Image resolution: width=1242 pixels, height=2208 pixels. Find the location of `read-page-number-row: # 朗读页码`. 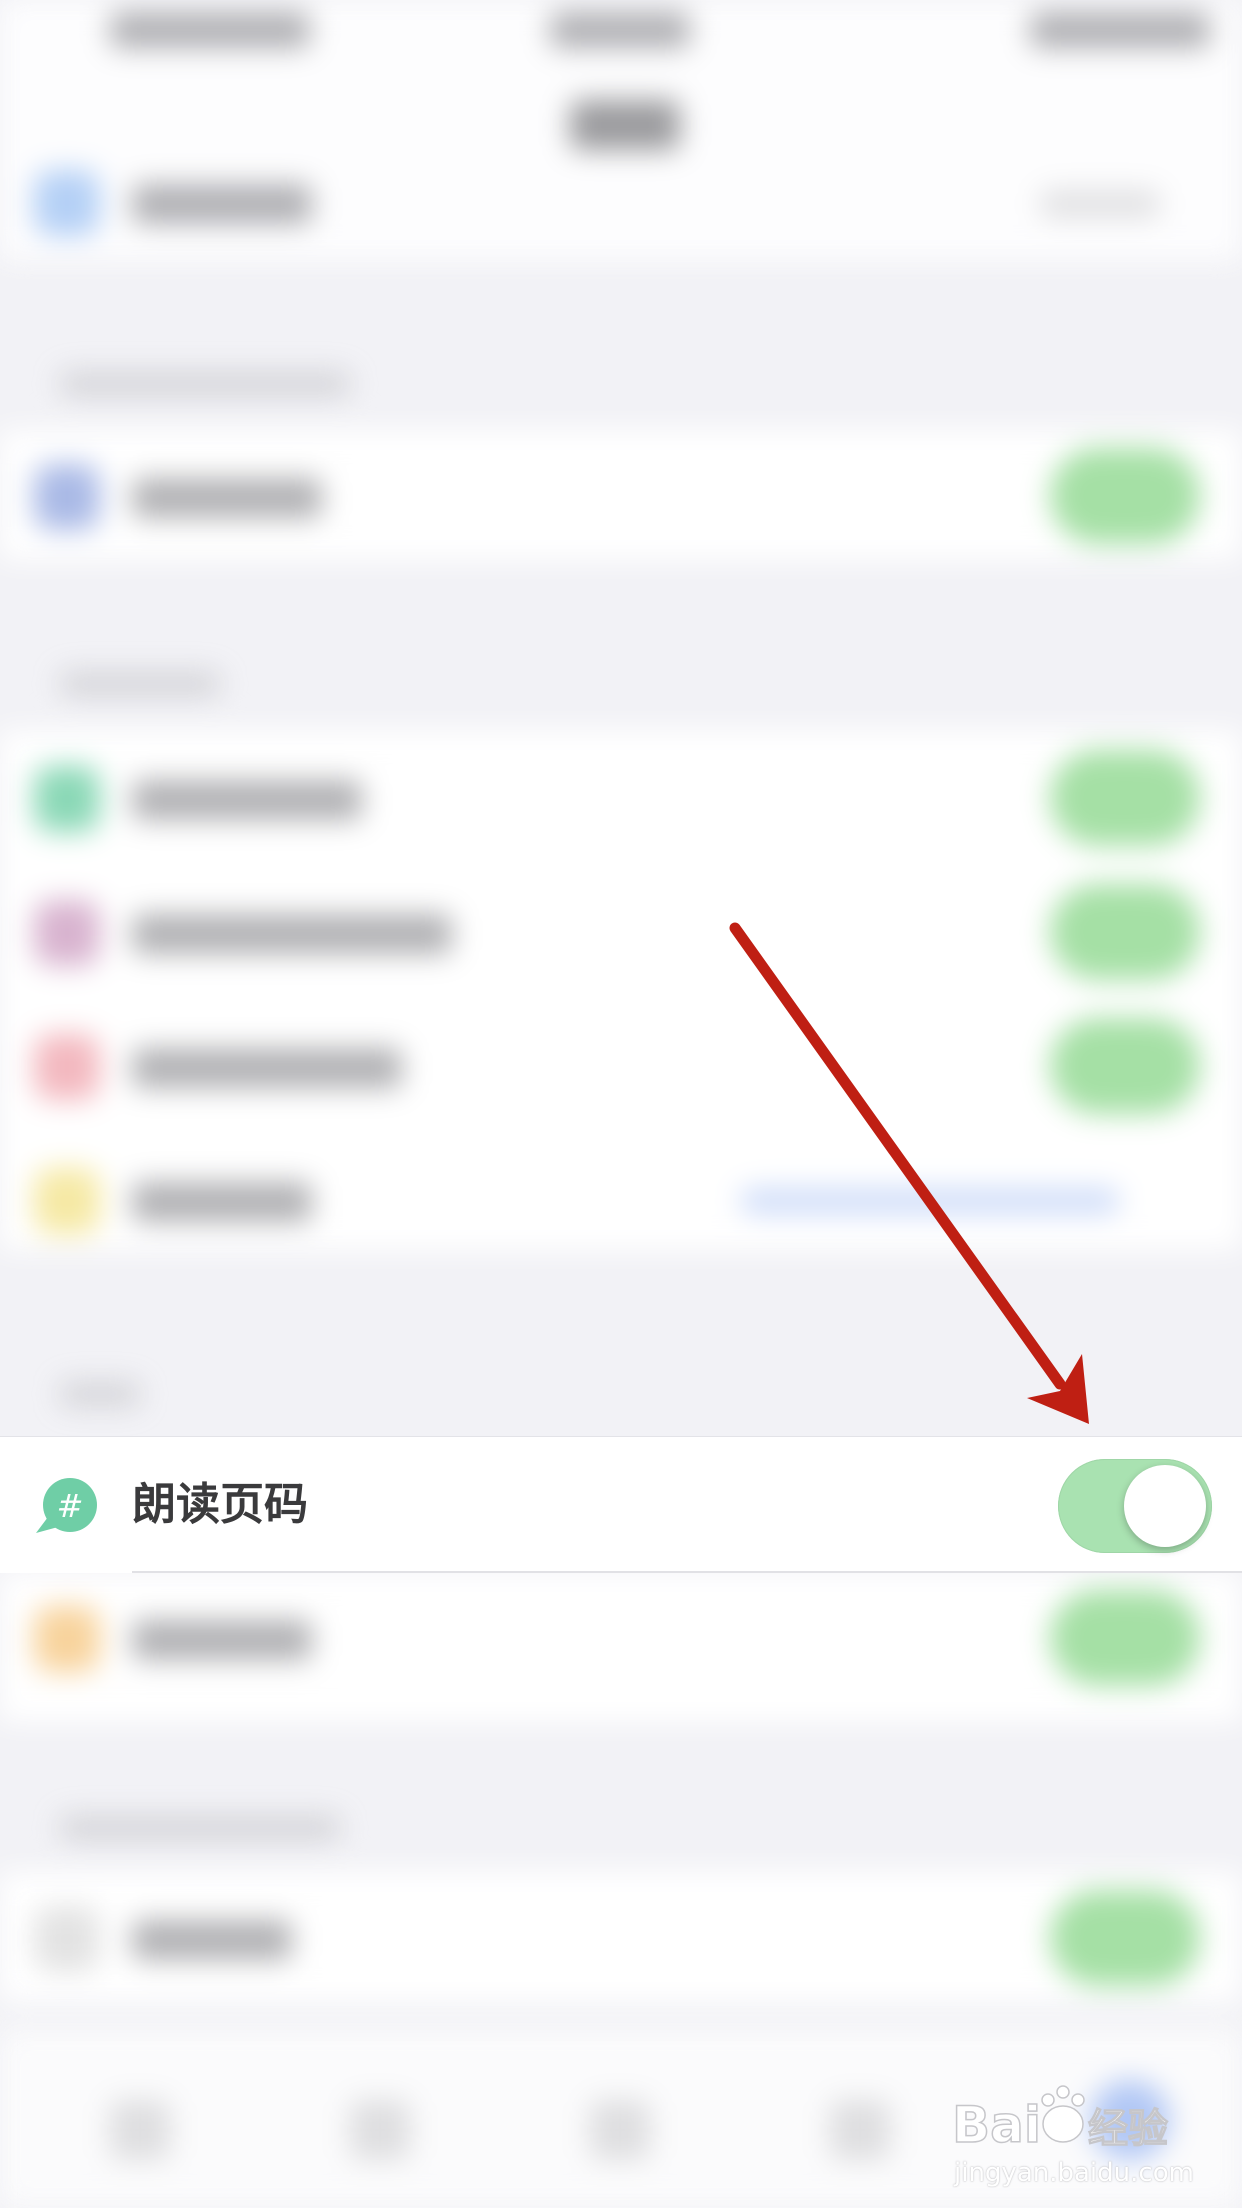

read-page-number-row: # 朗读页码 is located at coordinates (621, 1504).